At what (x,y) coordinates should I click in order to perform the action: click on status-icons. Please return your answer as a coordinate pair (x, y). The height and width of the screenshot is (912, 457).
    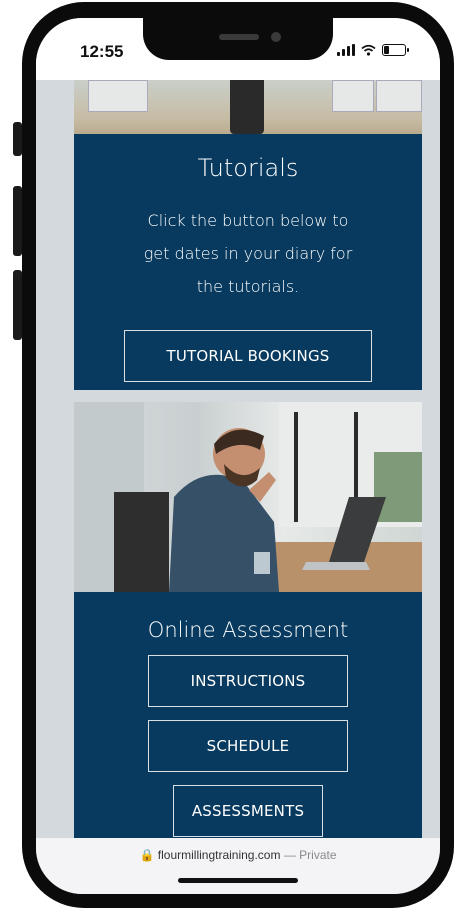
    Looking at the image, I should click on (373, 50).